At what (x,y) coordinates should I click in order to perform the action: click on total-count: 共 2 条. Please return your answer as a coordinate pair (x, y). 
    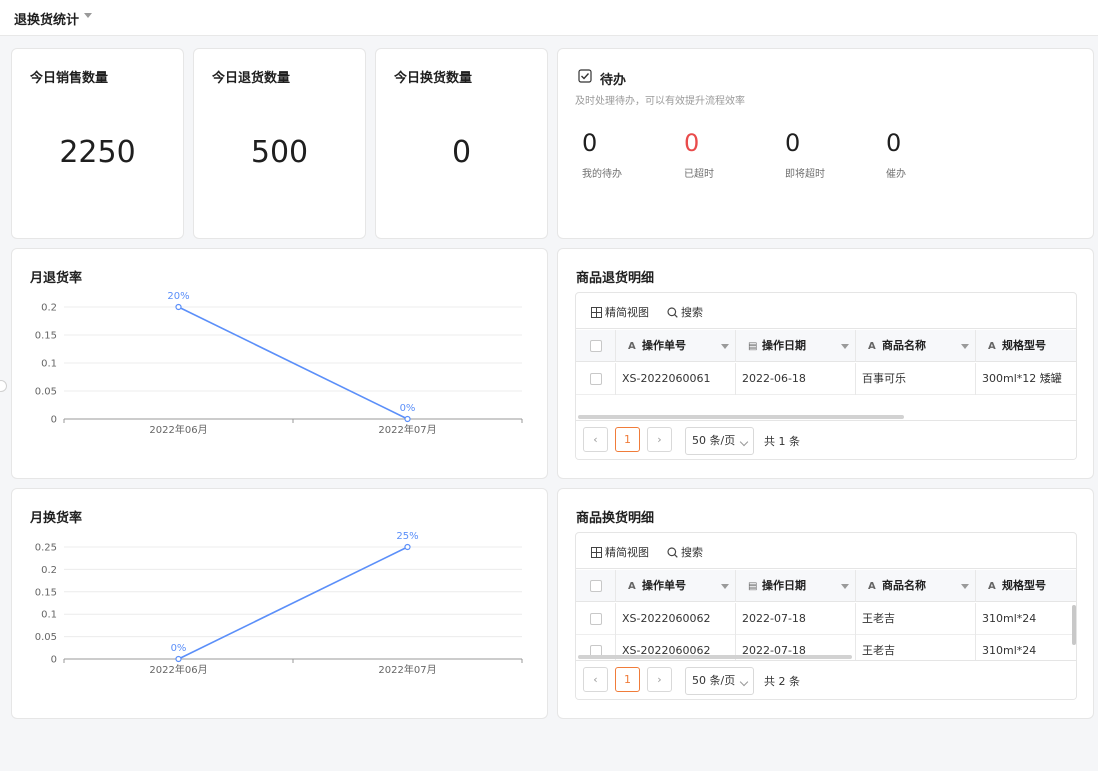
    Looking at the image, I should click on (782, 681).